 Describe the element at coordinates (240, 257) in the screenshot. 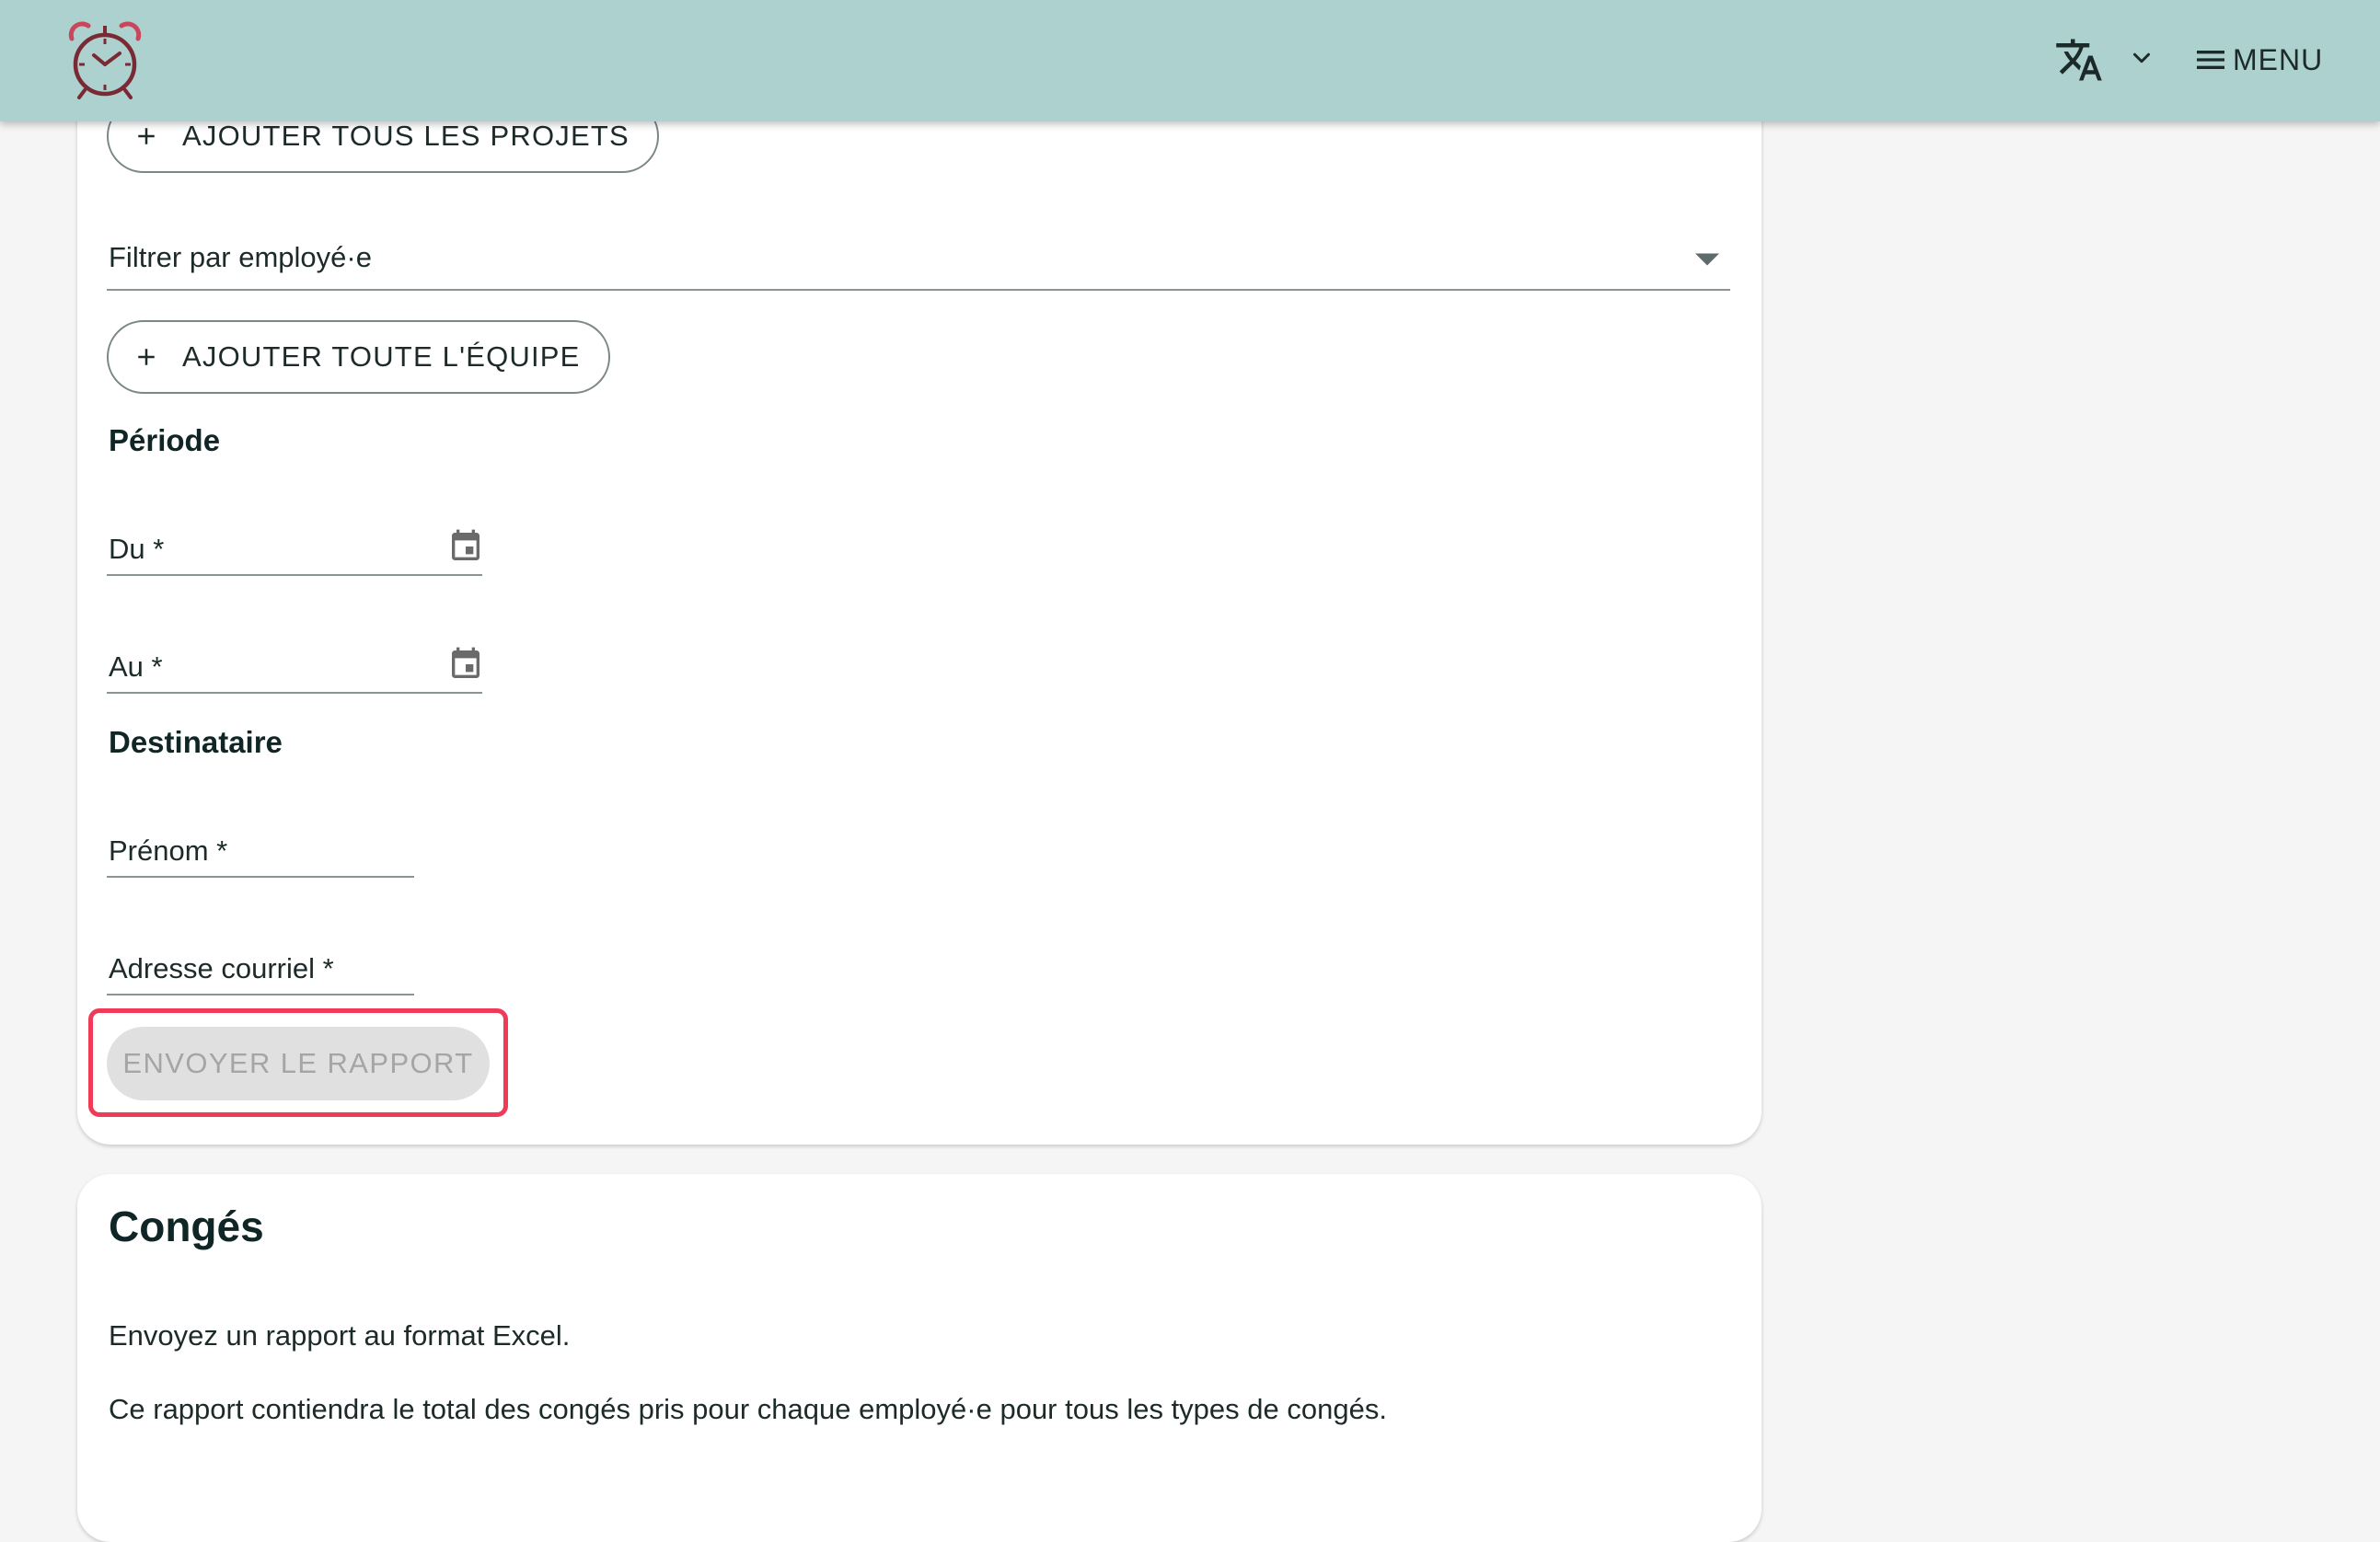

I see `employee-filter-label: Filtrer par employé·e` at that location.